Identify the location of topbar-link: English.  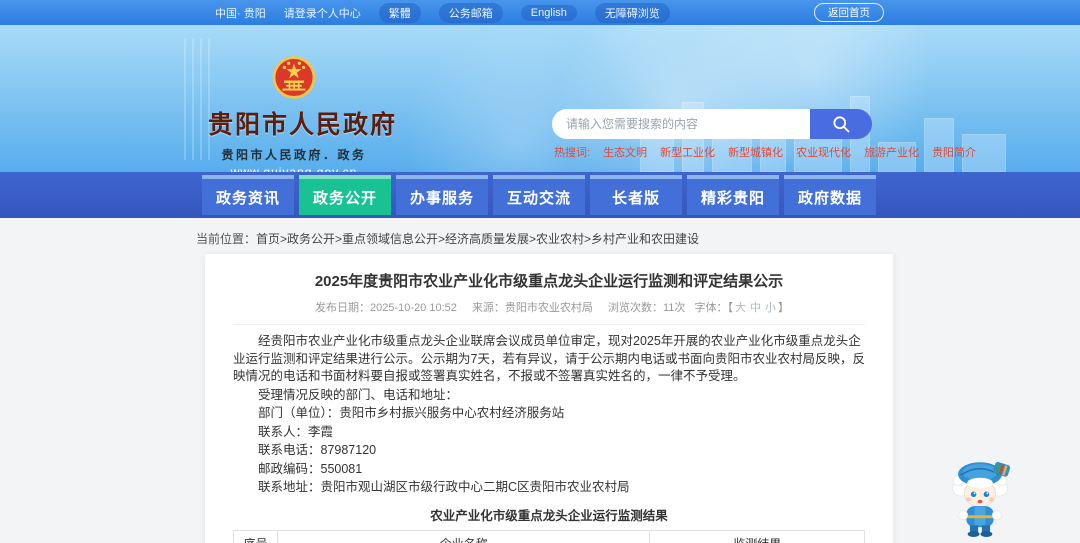
(548, 12).